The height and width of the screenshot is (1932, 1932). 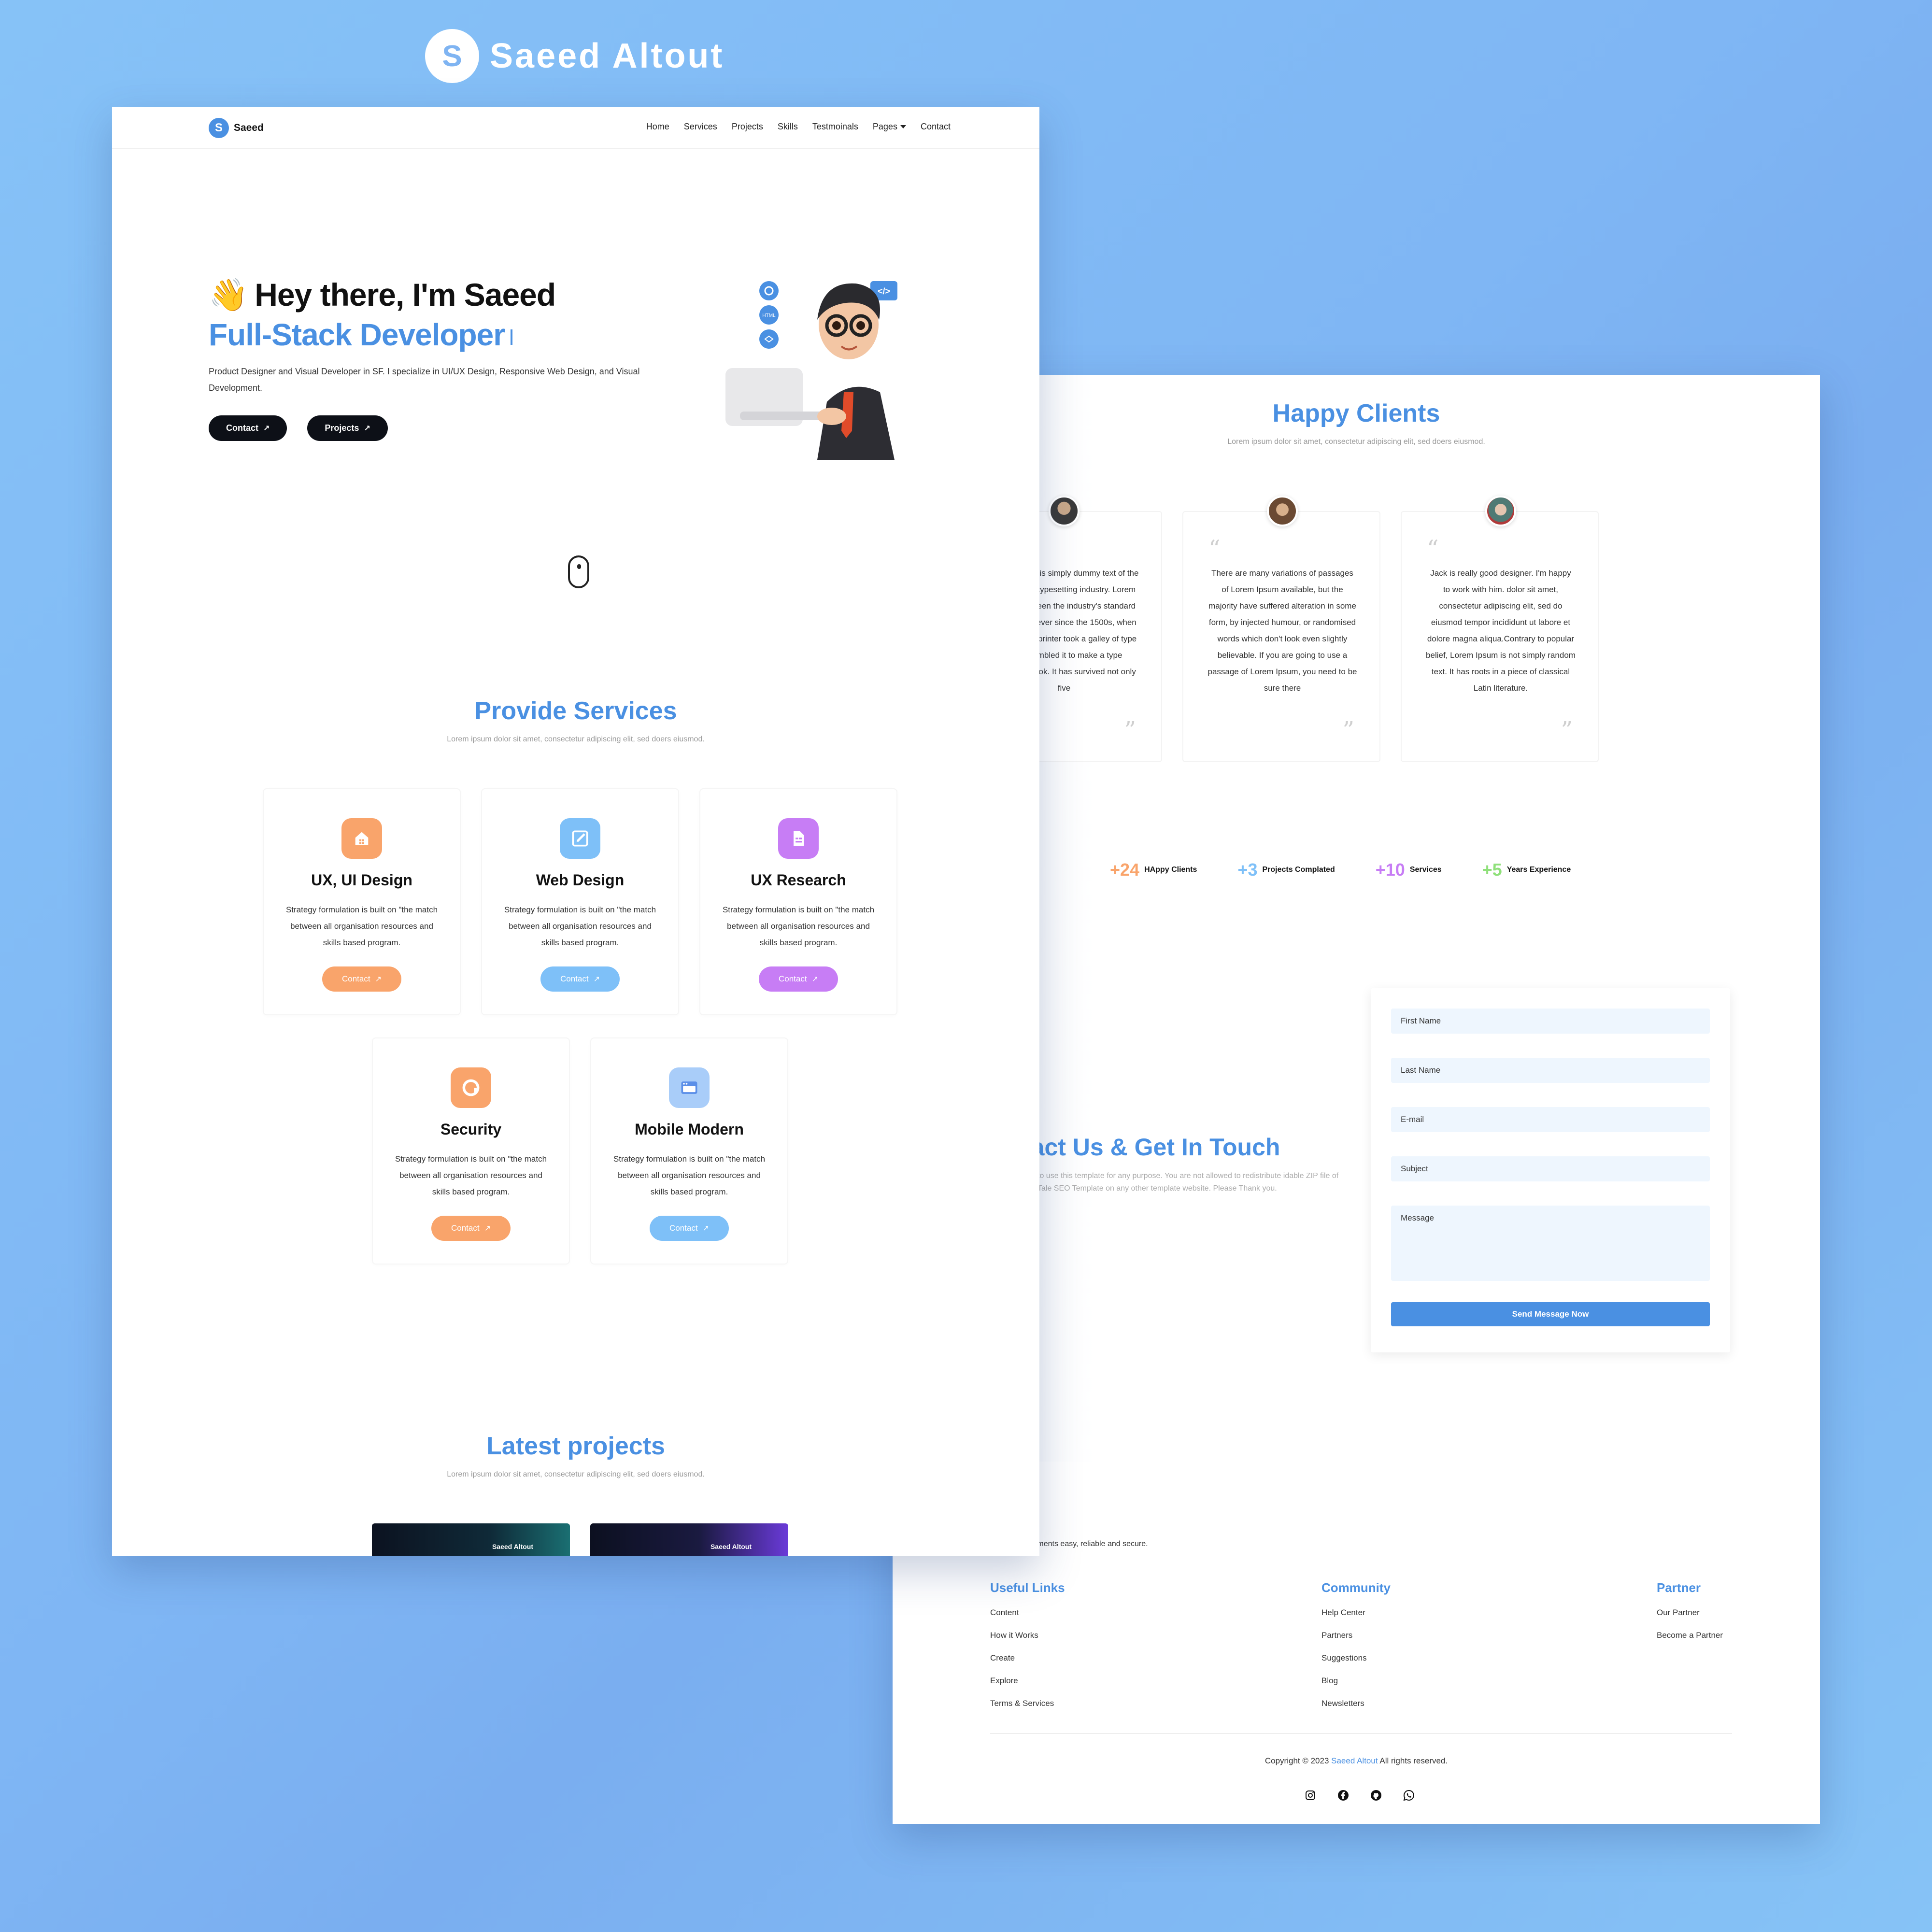 What do you see at coordinates (1690, 1613) in the screenshot?
I see `footer-link: Our Partner` at bounding box center [1690, 1613].